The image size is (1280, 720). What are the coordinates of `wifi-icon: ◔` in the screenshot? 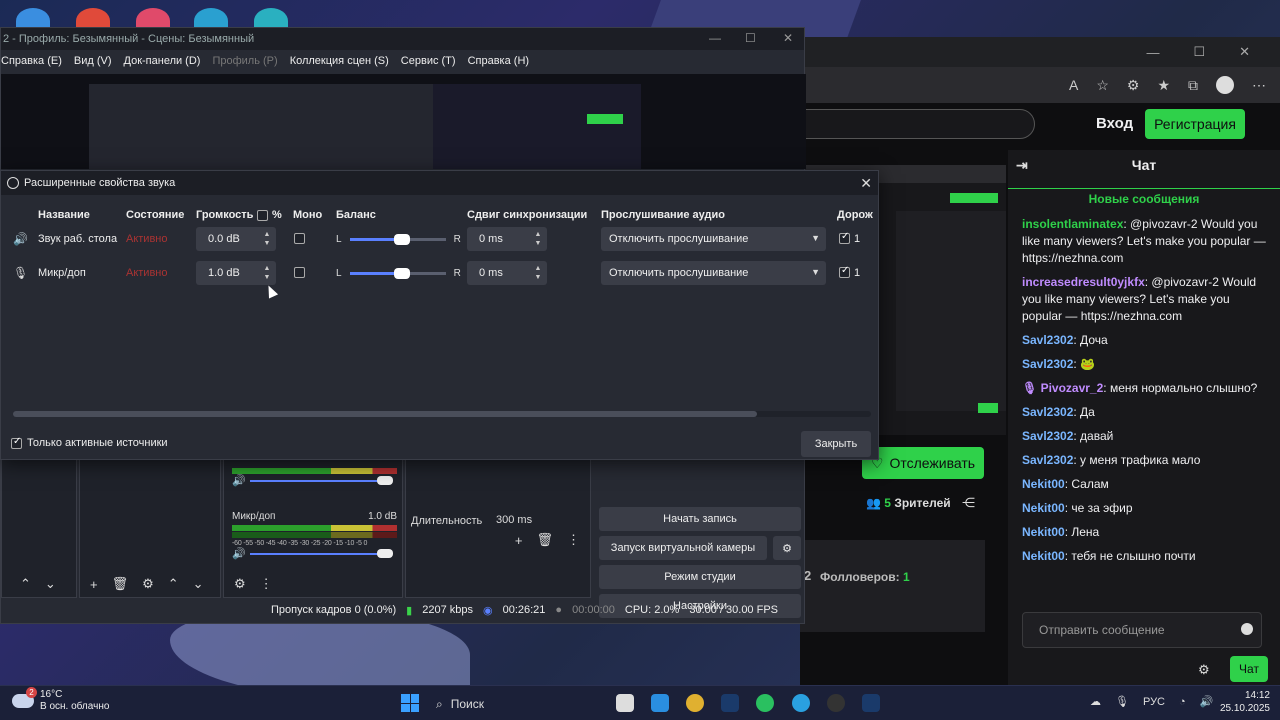 It's located at (1182, 702).